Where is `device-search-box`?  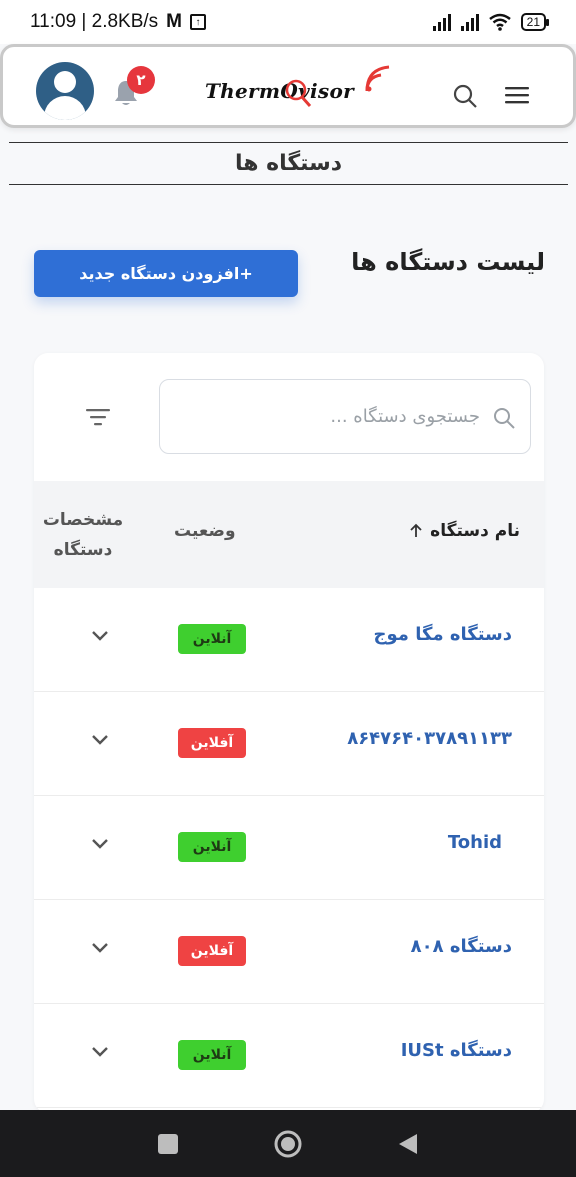 device-search-box is located at coordinates (345, 416).